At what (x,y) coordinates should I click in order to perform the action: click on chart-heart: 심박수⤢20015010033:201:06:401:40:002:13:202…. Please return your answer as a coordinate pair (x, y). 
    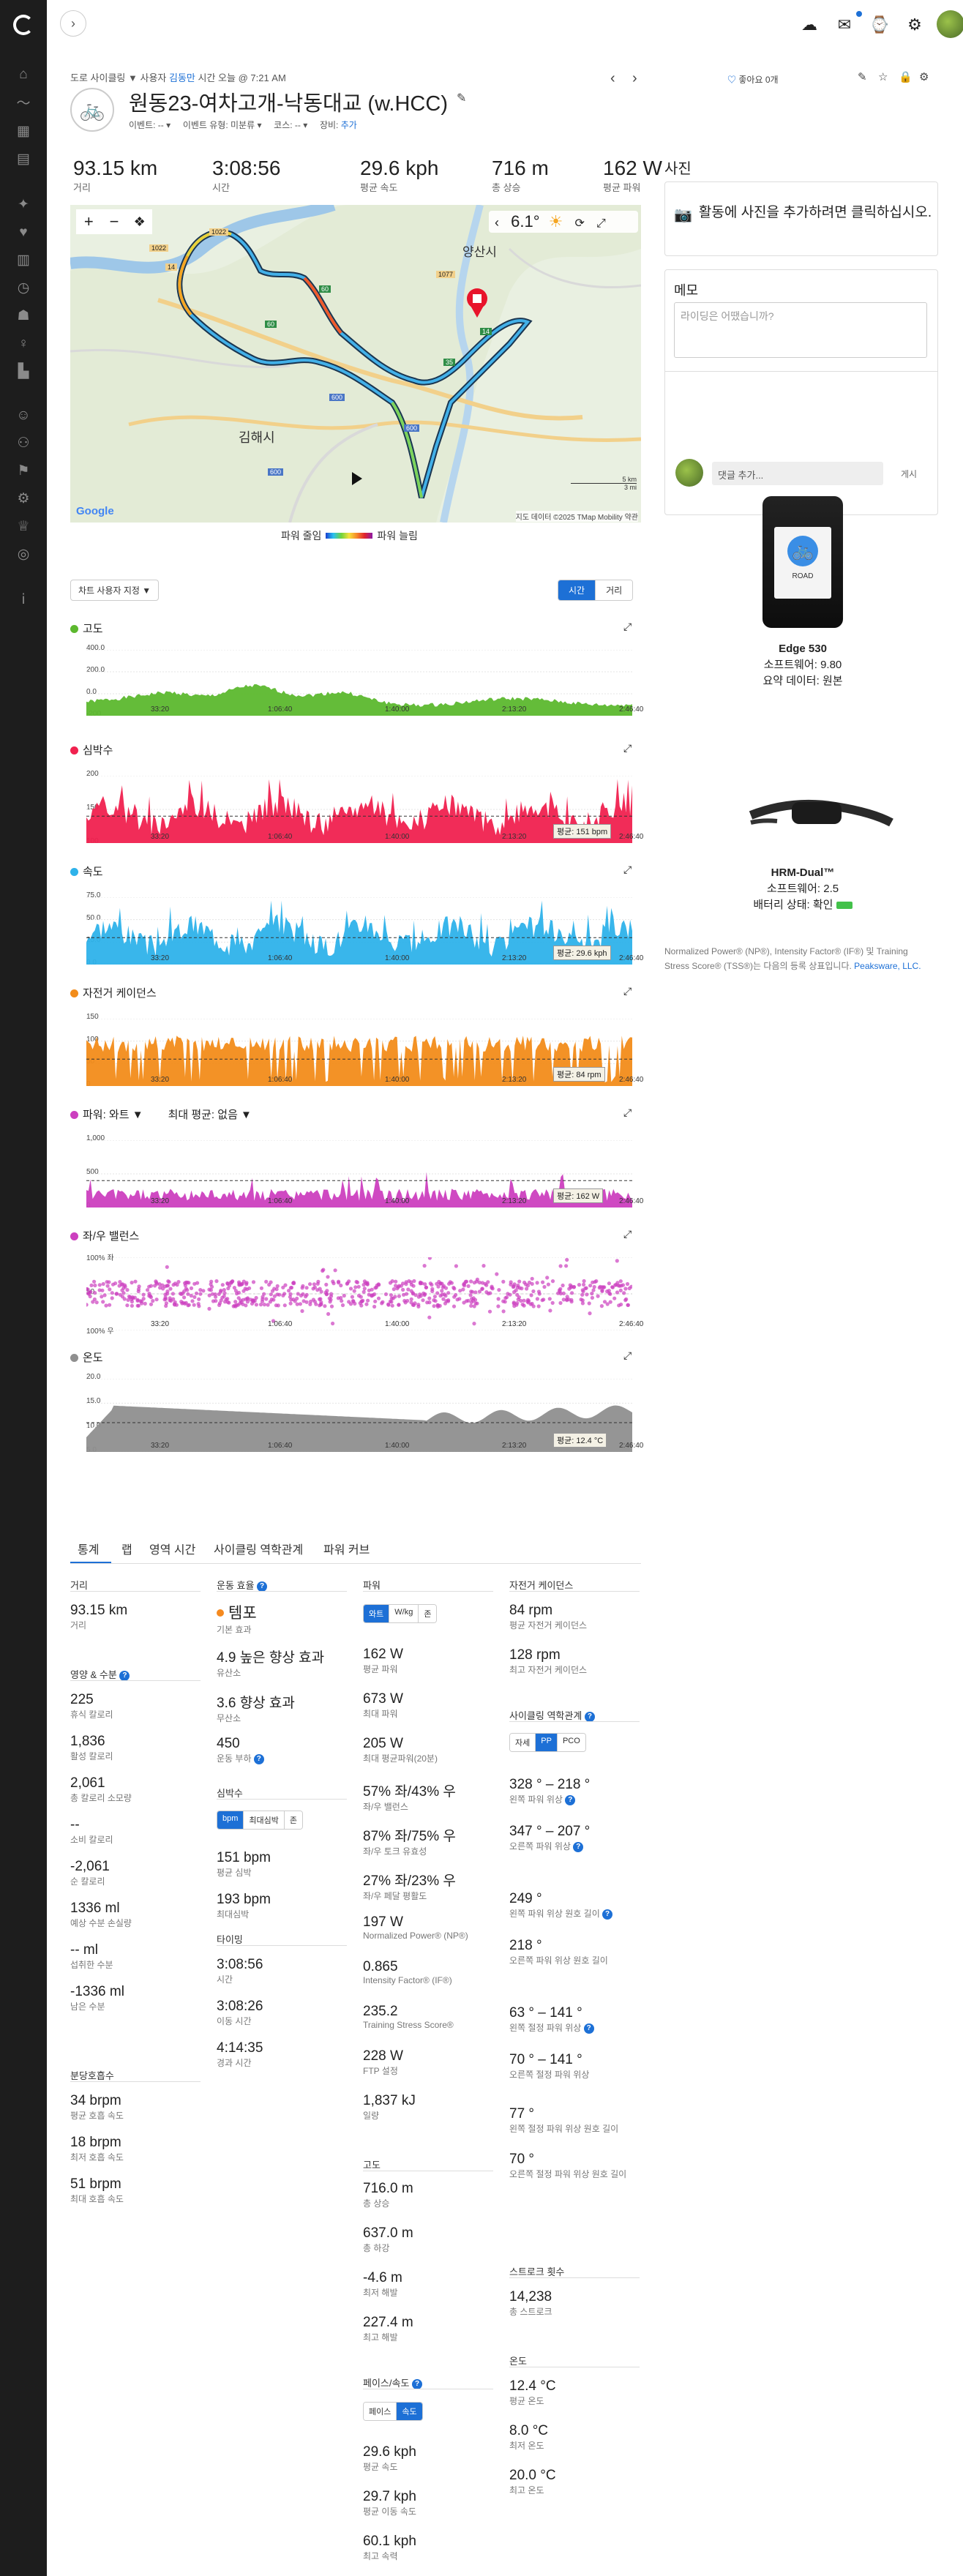
    Looking at the image, I should click on (357, 800).